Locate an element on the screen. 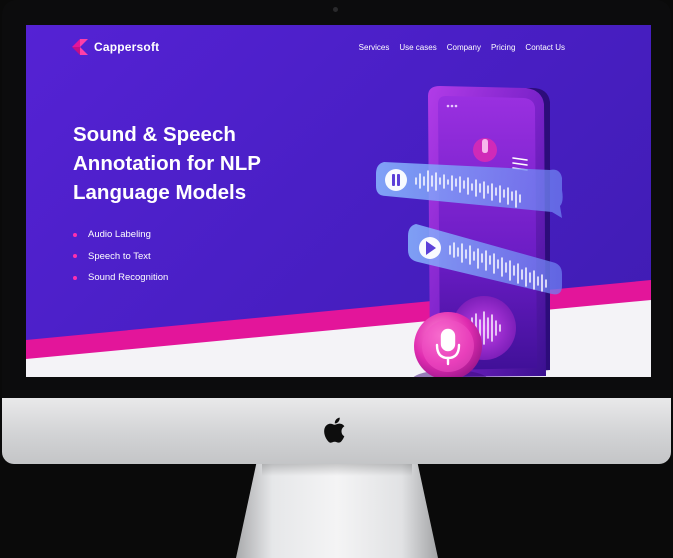 The height and width of the screenshot is (558, 673). feature-label: Audio Labeling is located at coordinates (119, 235).